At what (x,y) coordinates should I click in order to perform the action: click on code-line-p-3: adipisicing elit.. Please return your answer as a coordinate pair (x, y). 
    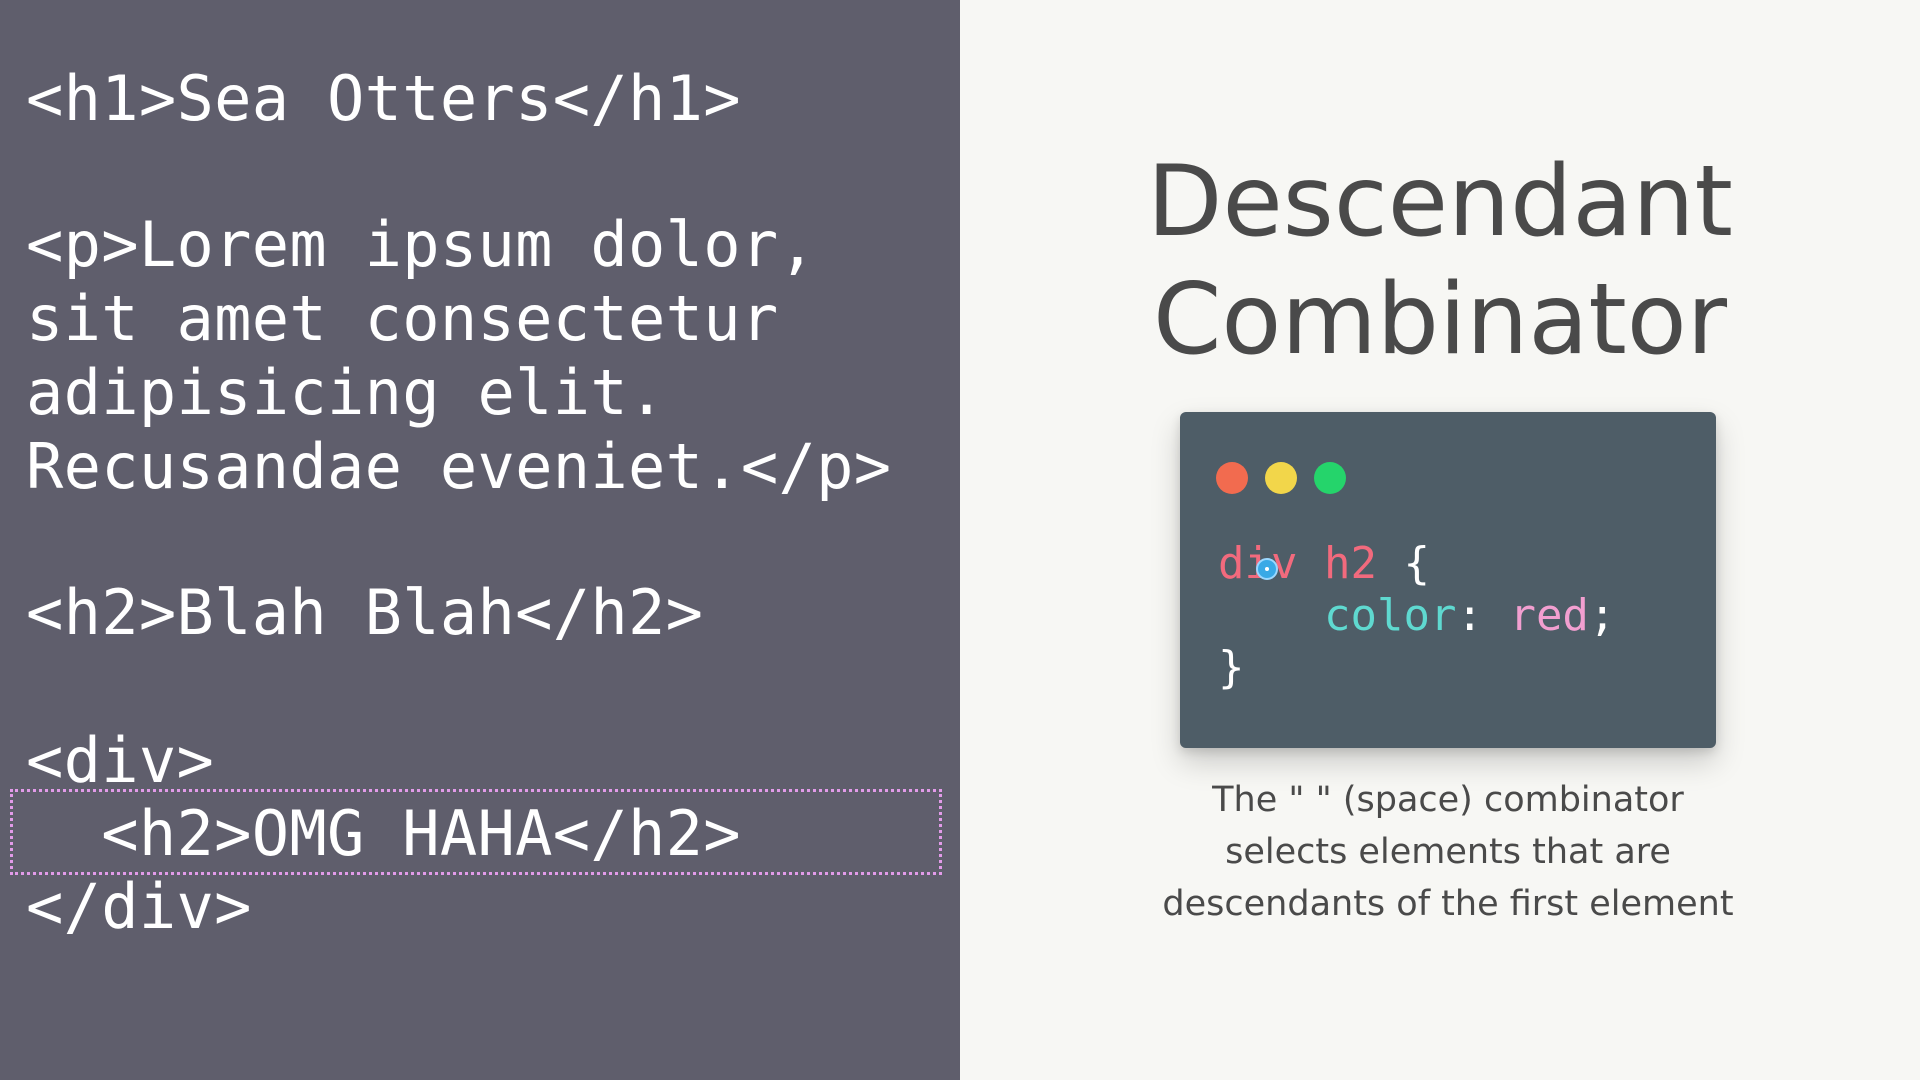
    Looking at the image, I should click on (346, 392).